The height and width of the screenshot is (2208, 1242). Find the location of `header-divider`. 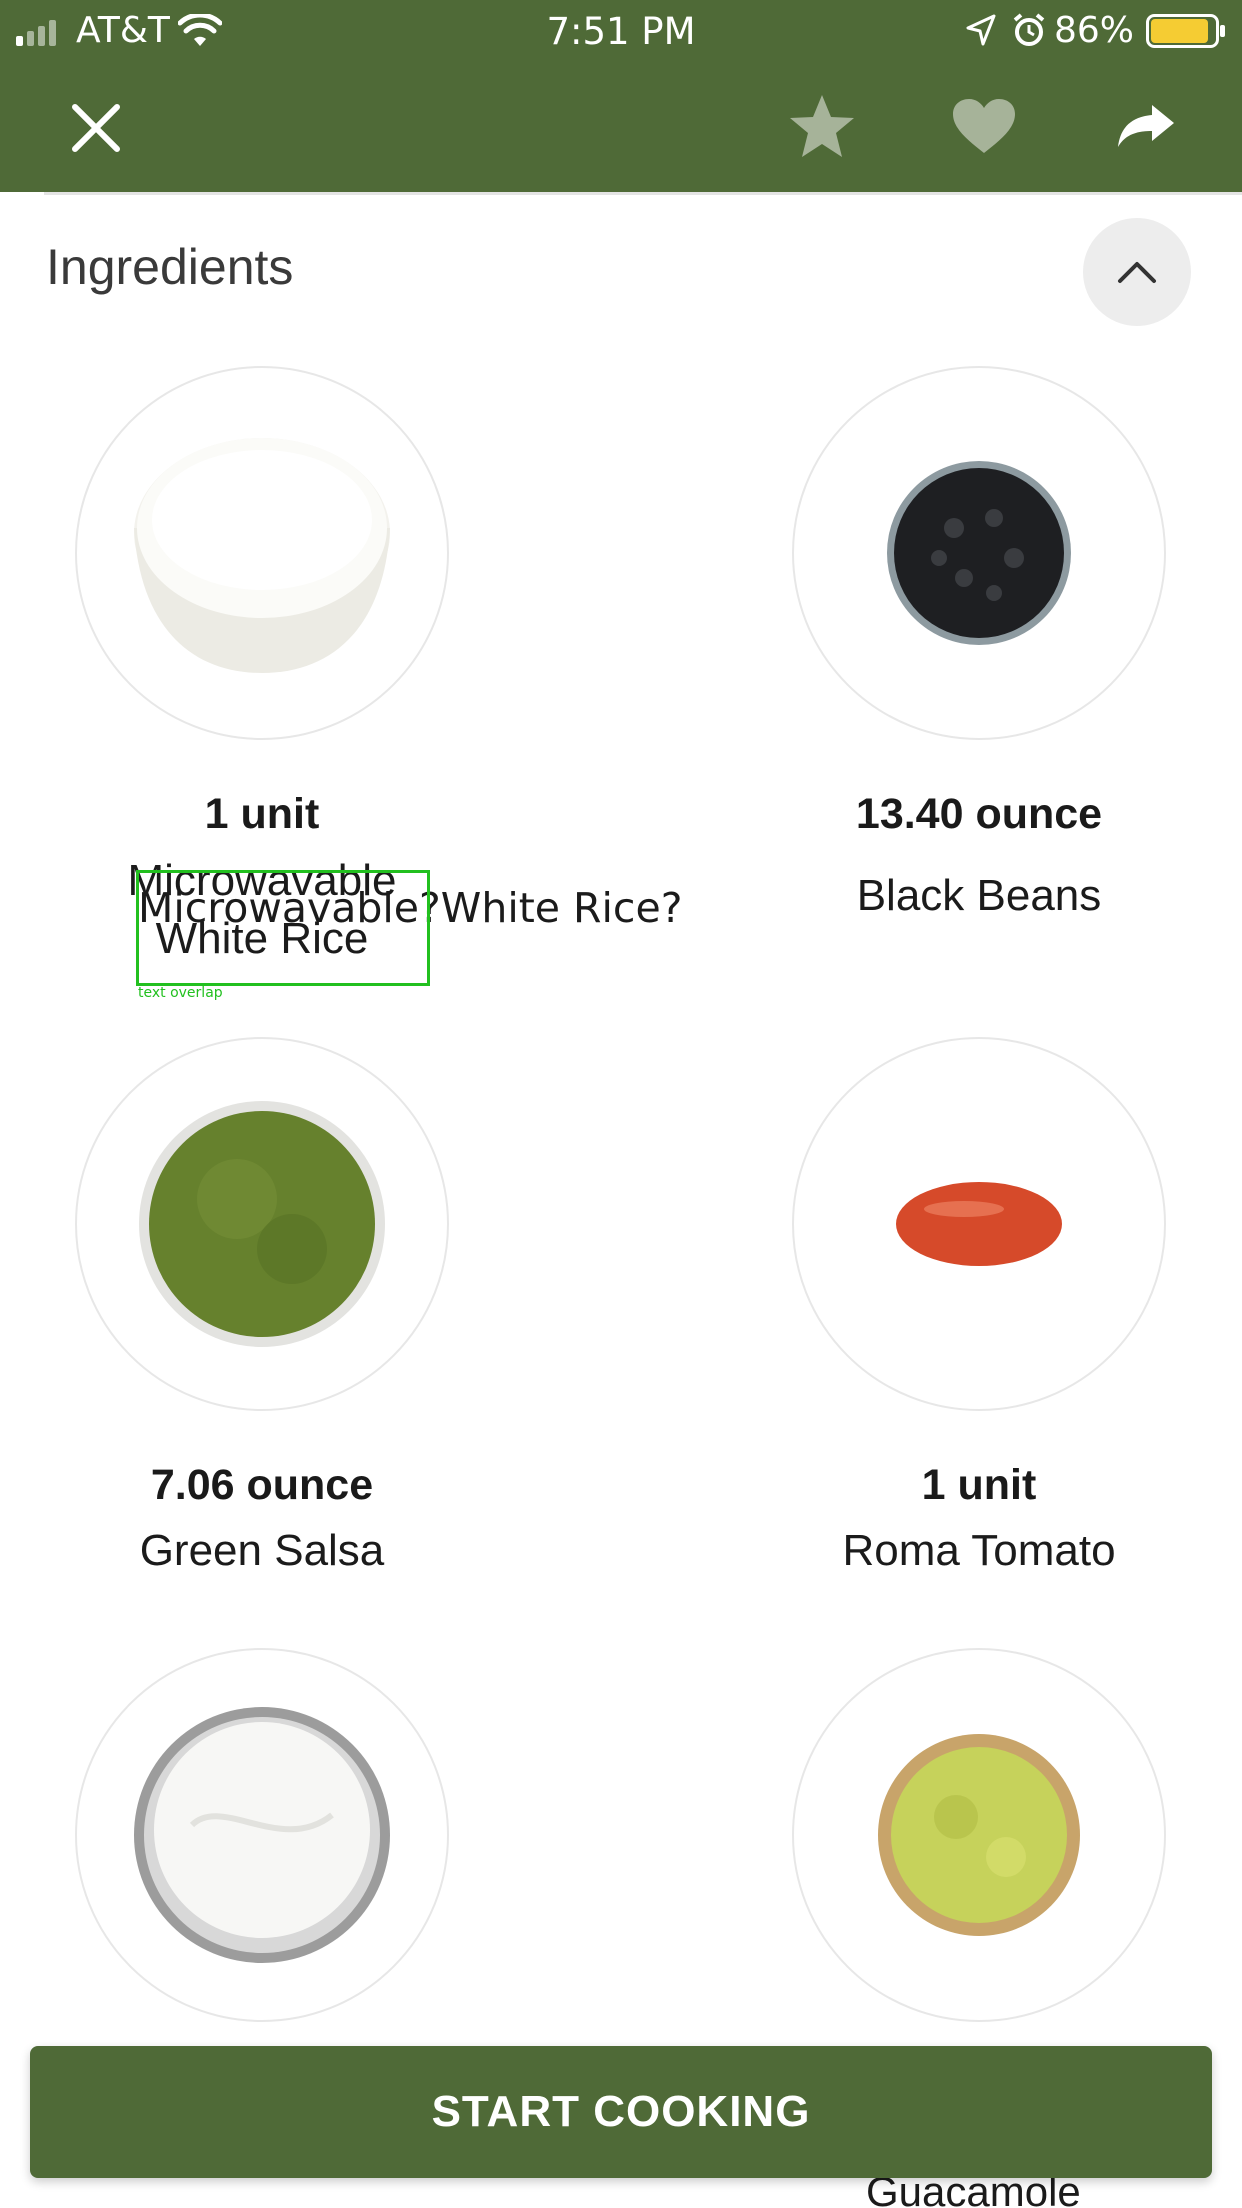

header-divider is located at coordinates (643, 193).